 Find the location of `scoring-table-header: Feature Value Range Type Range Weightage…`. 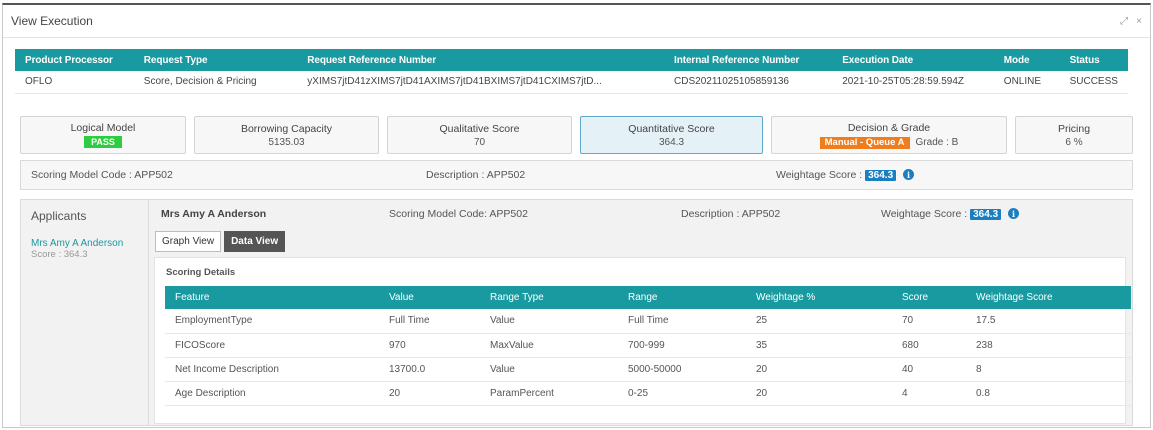

scoring-table-header: Feature Value Range Type Range Weightage… is located at coordinates (648, 297).